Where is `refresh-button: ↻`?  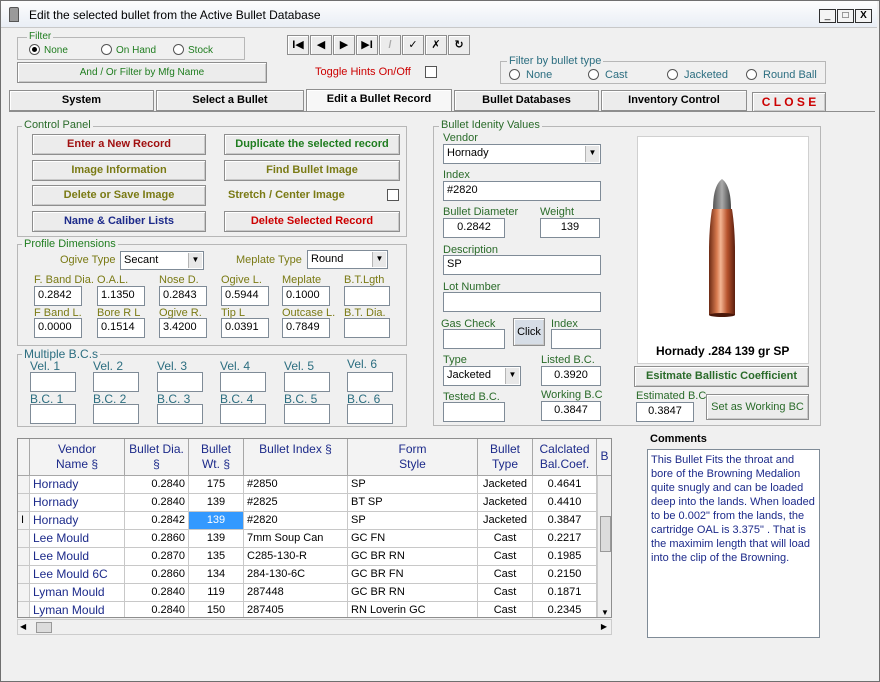 refresh-button: ↻ is located at coordinates (459, 45).